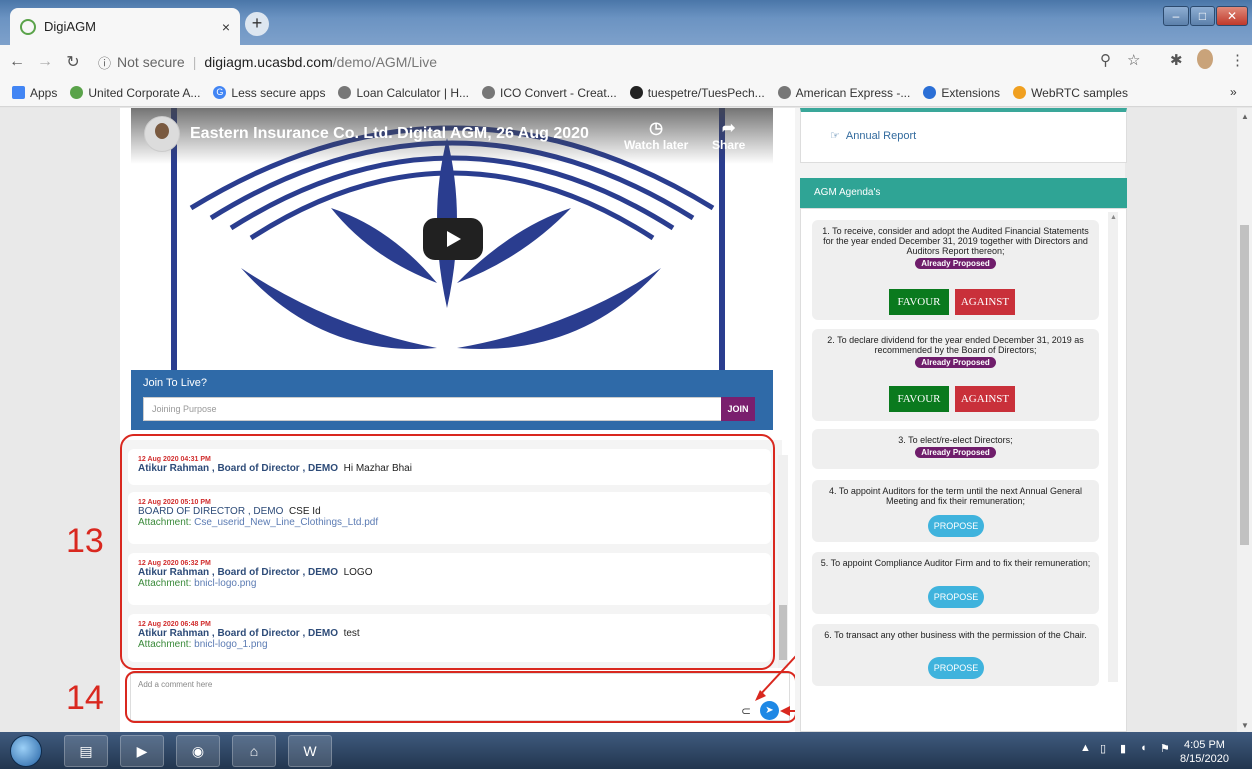 This screenshot has width=1252, height=769. I want to click on agenda-scroll-up-icon: ▲, so click(1113, 217).